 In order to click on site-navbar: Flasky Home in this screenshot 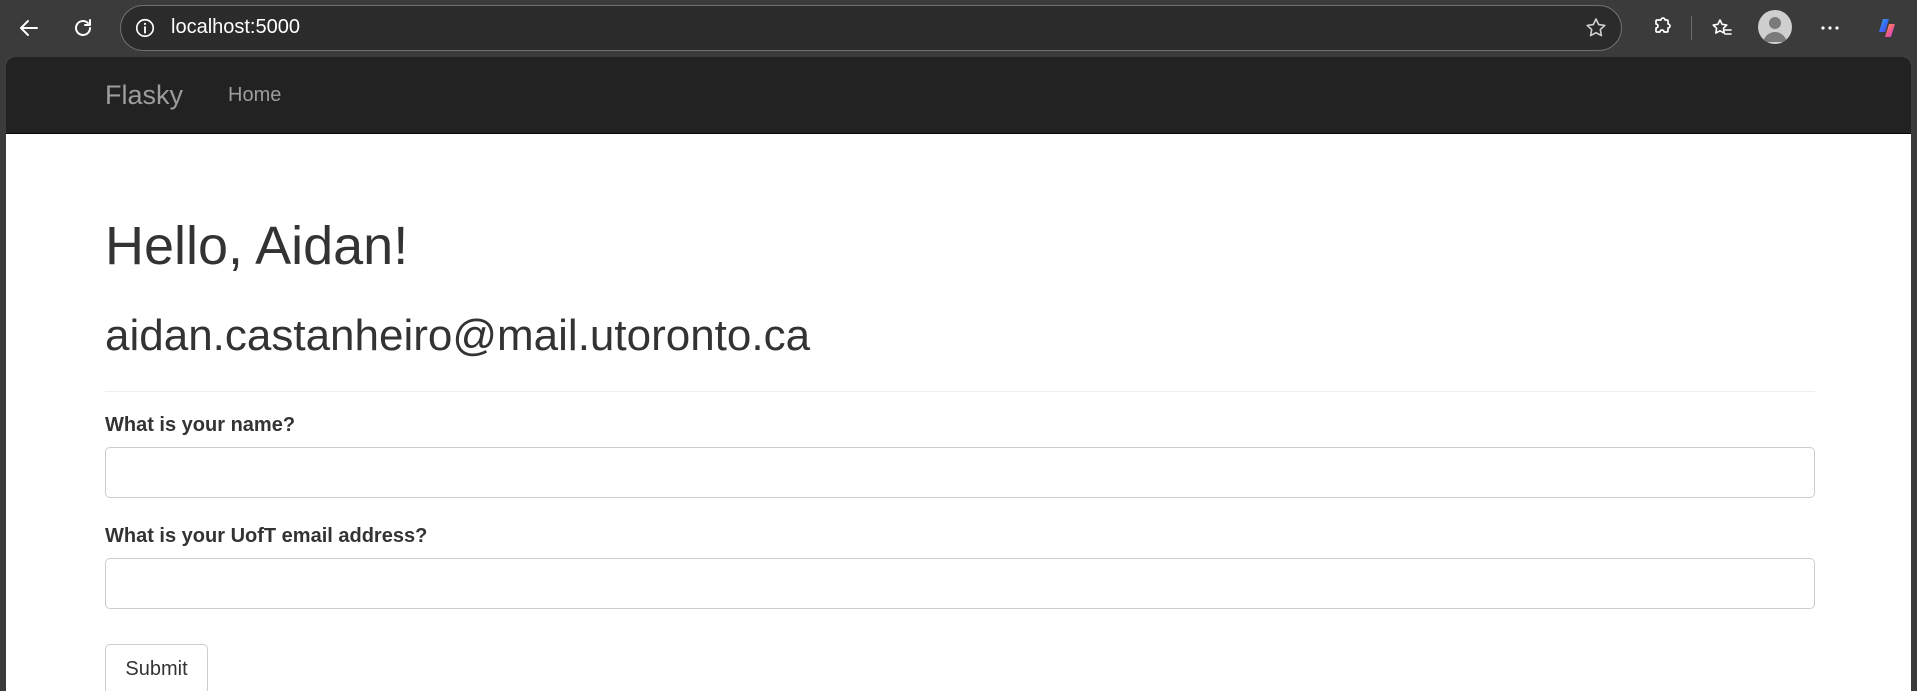, I will do `click(958, 95)`.